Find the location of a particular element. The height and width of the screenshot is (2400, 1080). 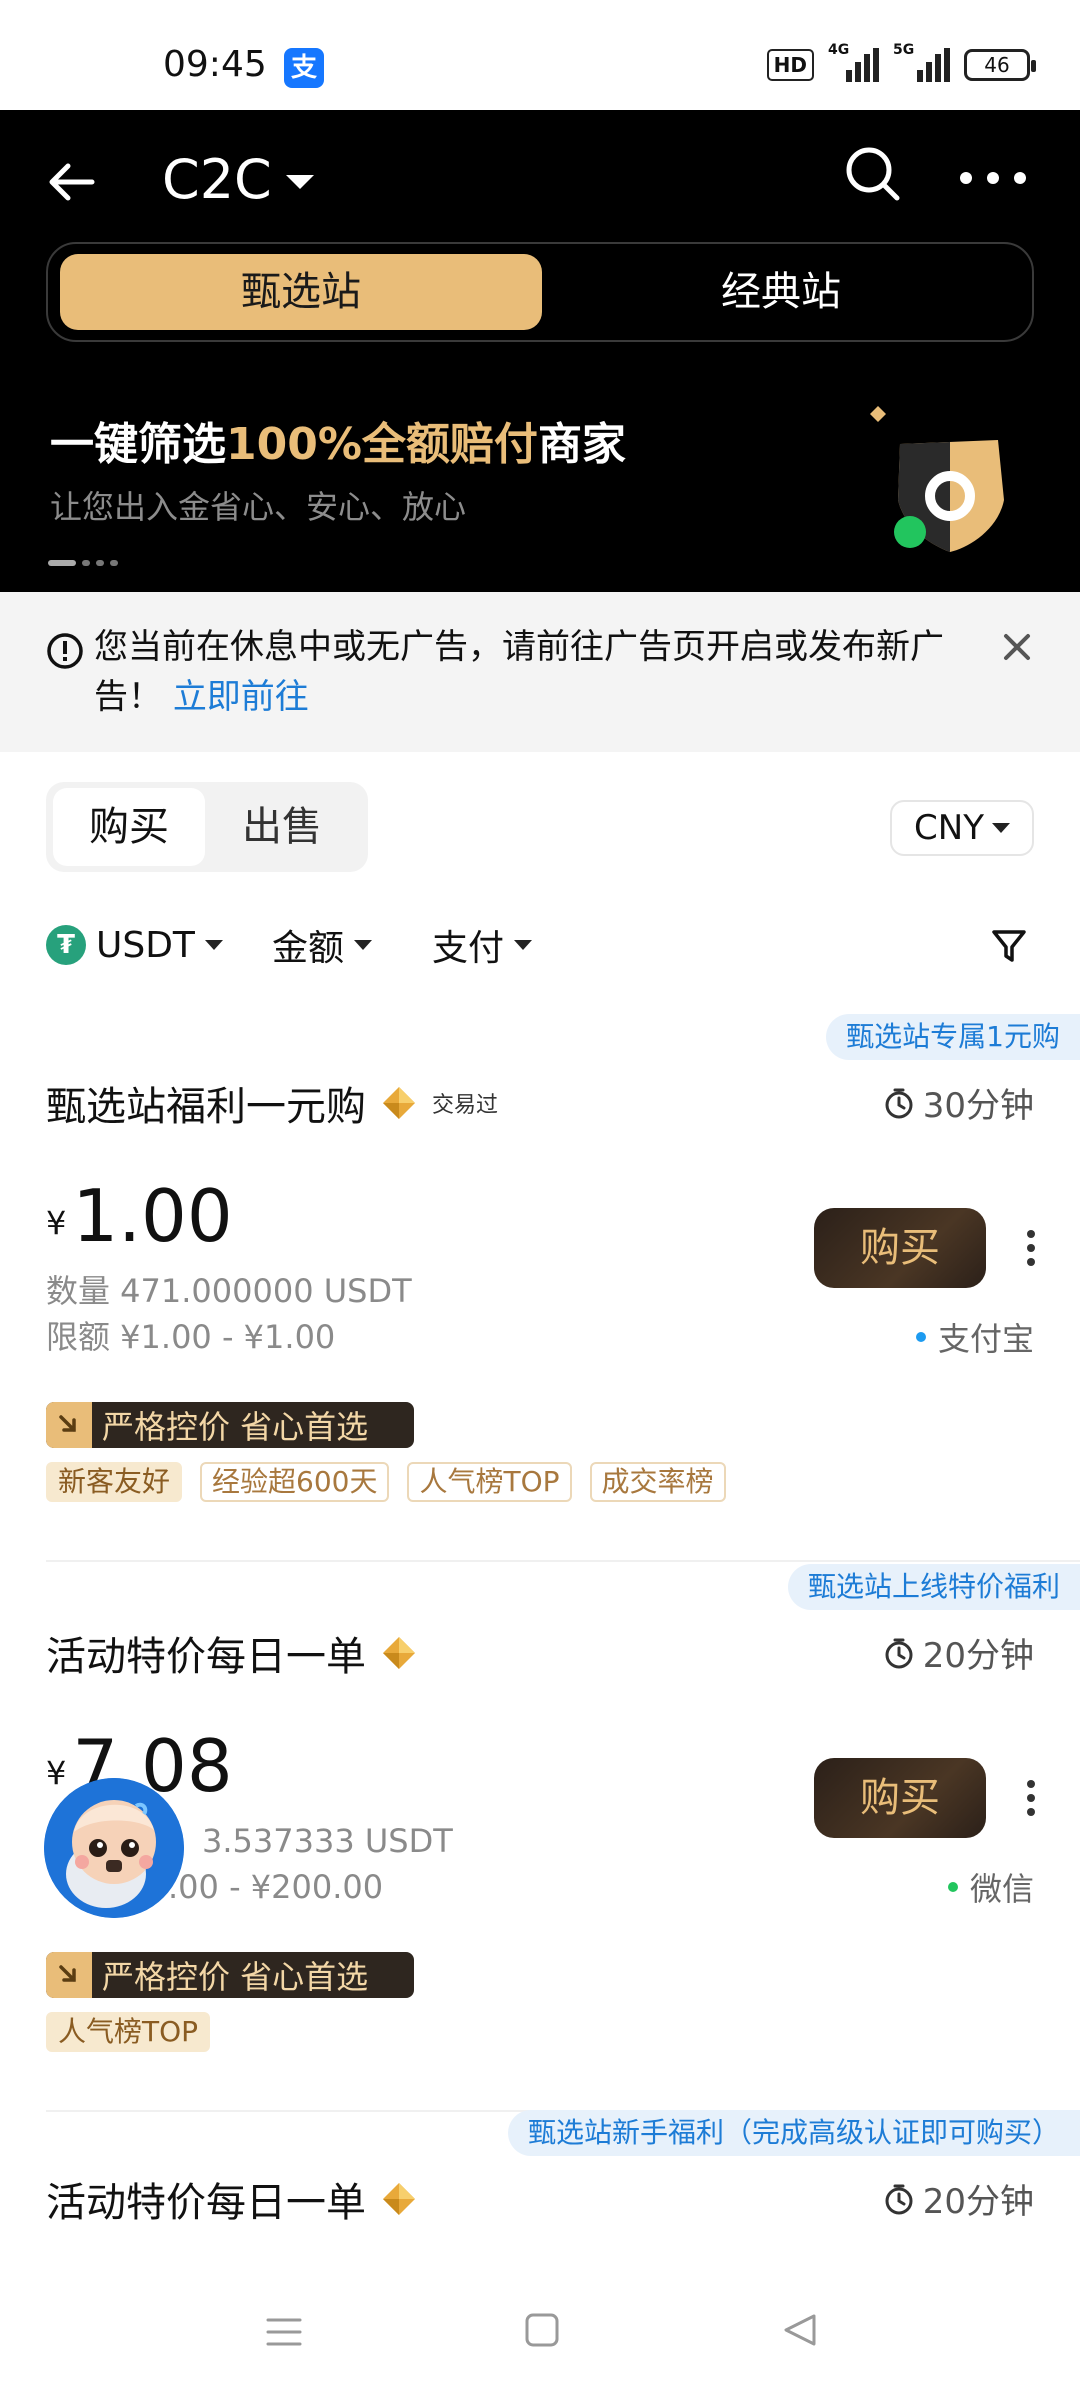

tag: 新客友好 is located at coordinates (114, 1482).